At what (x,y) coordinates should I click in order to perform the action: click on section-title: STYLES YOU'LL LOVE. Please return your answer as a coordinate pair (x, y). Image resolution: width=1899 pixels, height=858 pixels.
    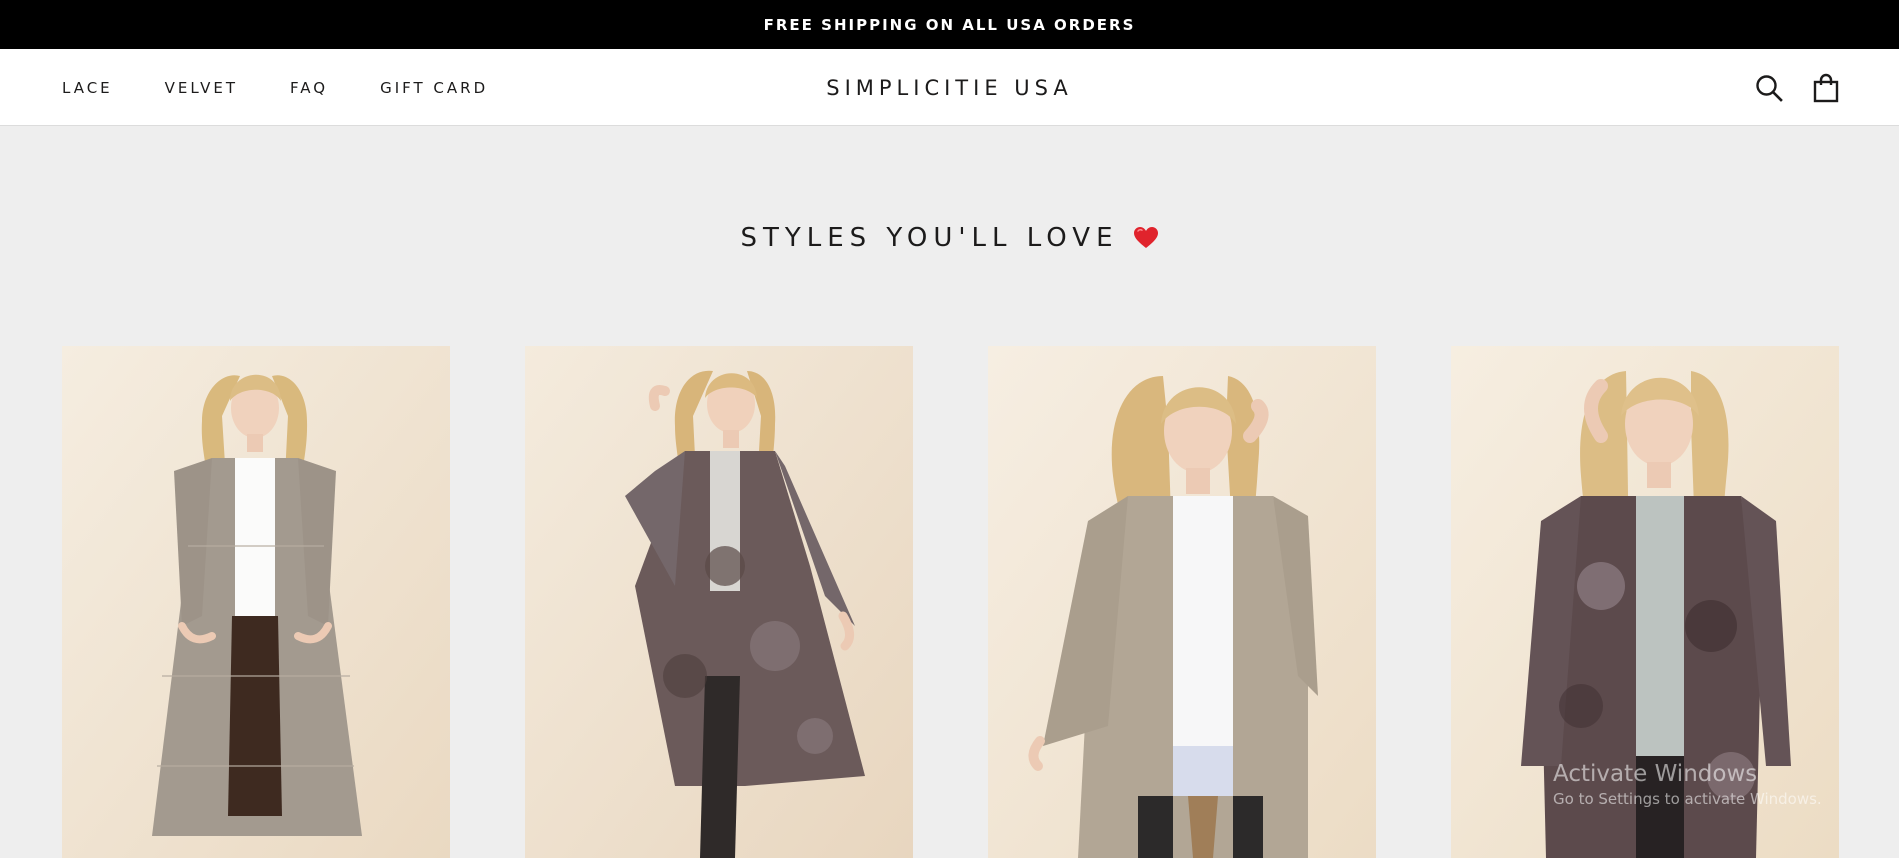
    Looking at the image, I should click on (949, 238).